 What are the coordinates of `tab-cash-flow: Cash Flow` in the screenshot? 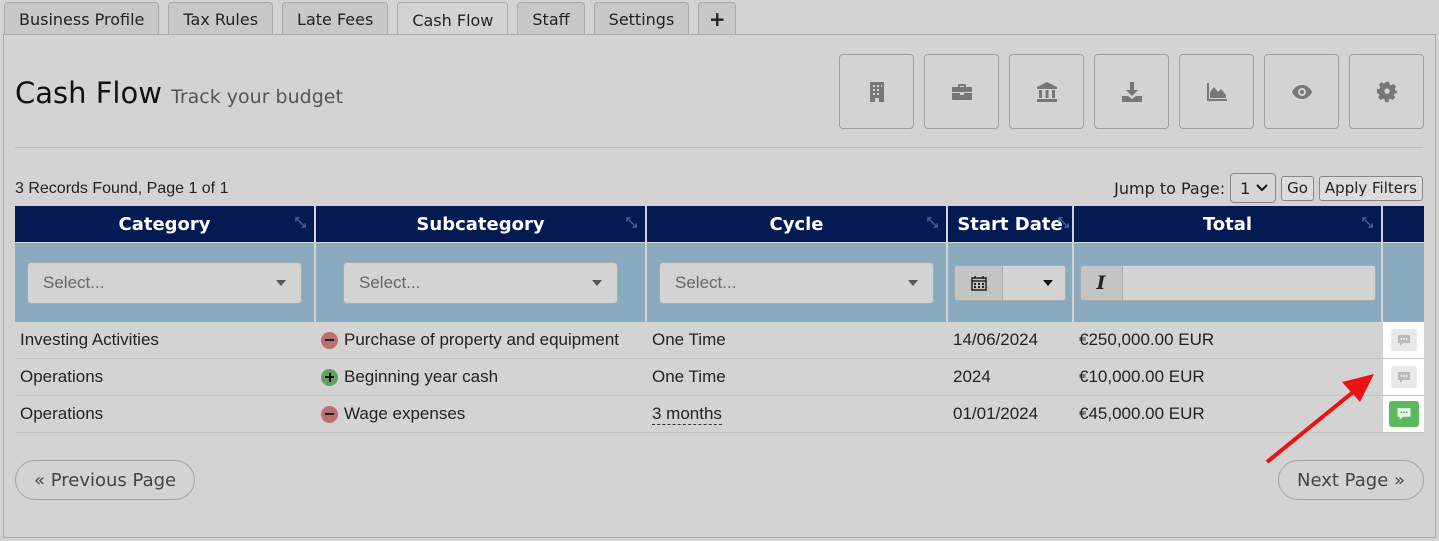 It's located at (453, 19).